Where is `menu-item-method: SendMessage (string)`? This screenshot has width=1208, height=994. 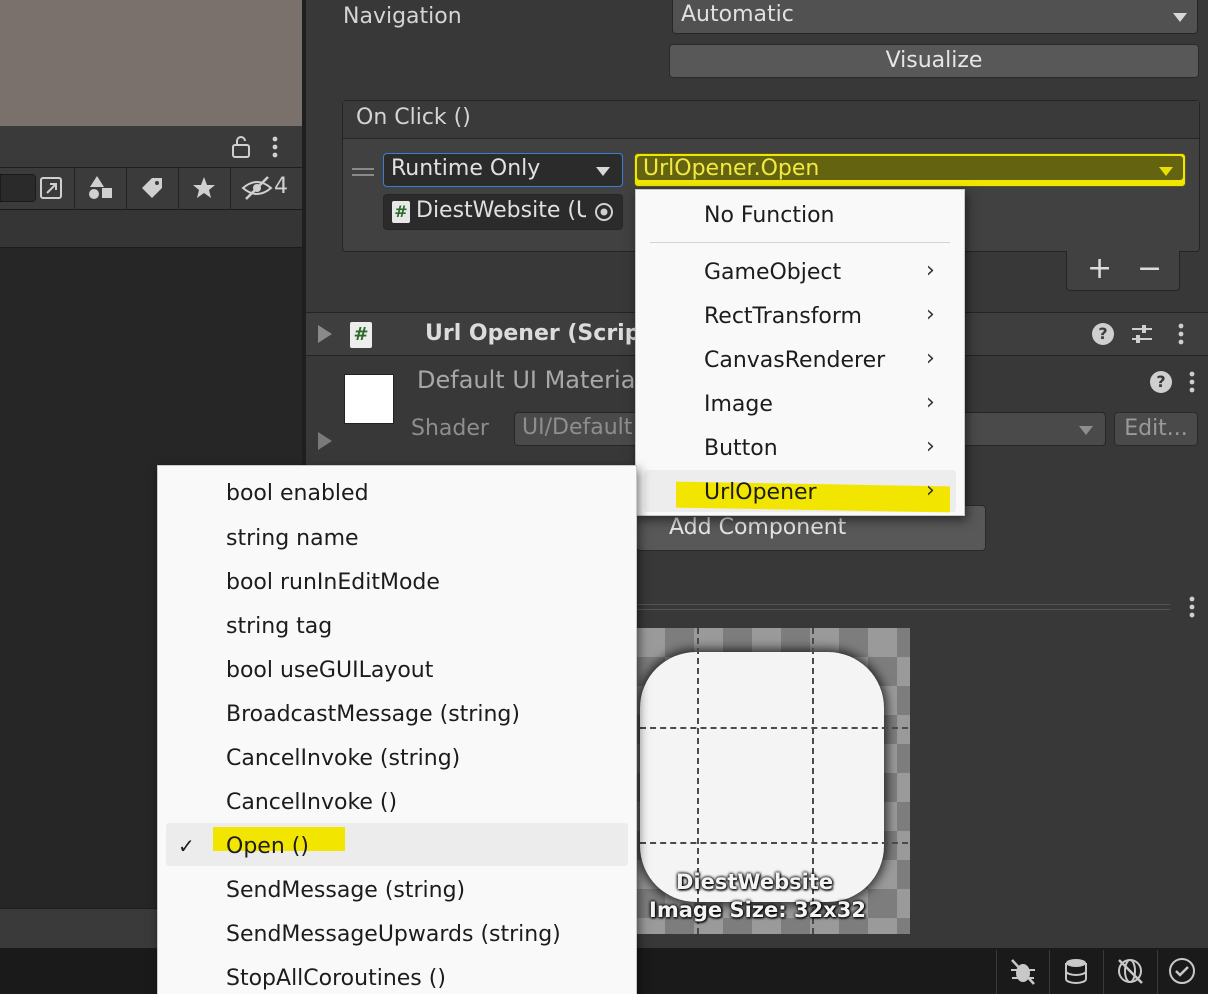 menu-item-method: SendMessage (string) is located at coordinates (345, 890).